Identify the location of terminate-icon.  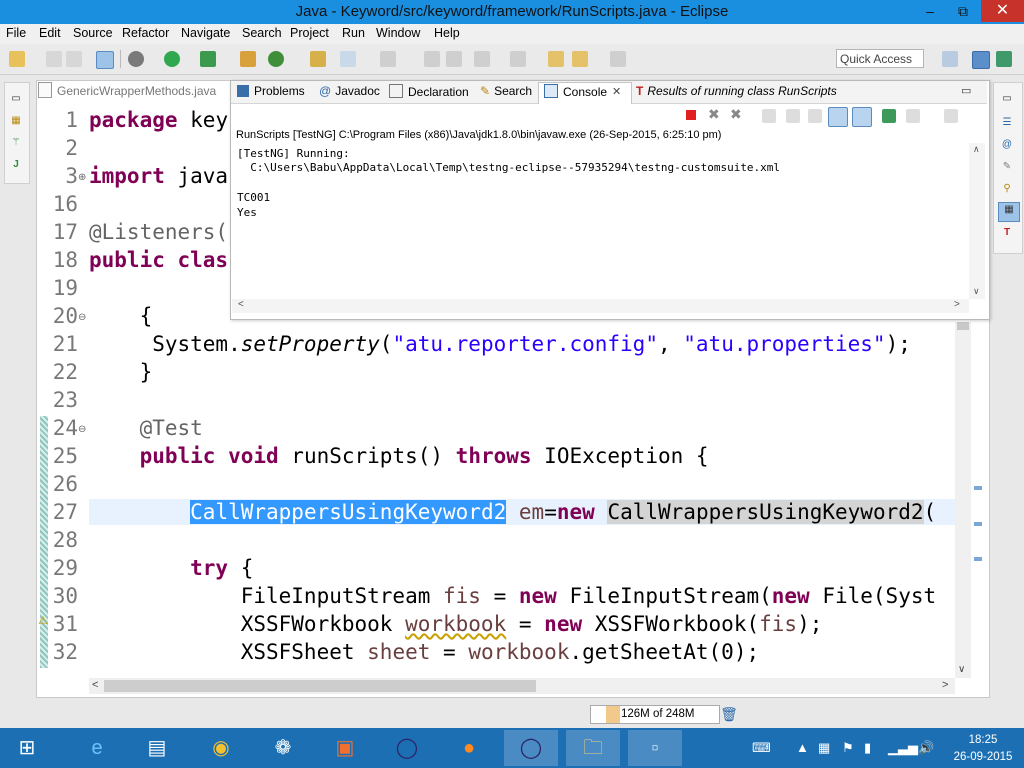
(691, 115).